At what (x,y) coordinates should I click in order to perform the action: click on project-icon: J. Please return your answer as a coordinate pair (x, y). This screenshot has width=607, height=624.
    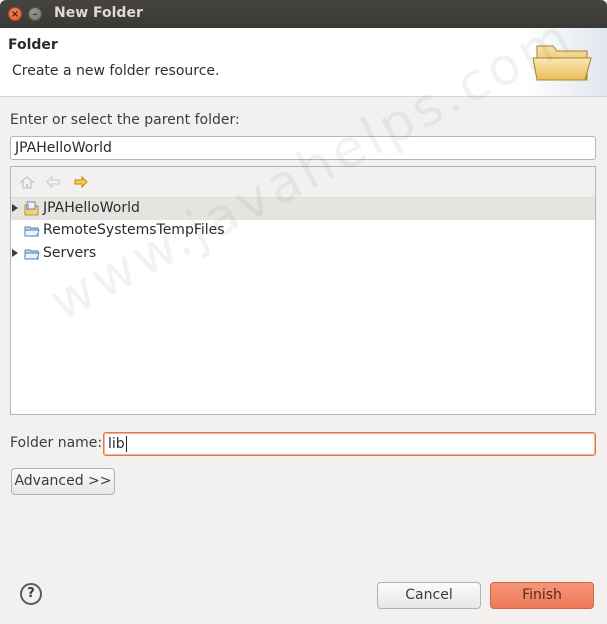
    Looking at the image, I should click on (31, 208).